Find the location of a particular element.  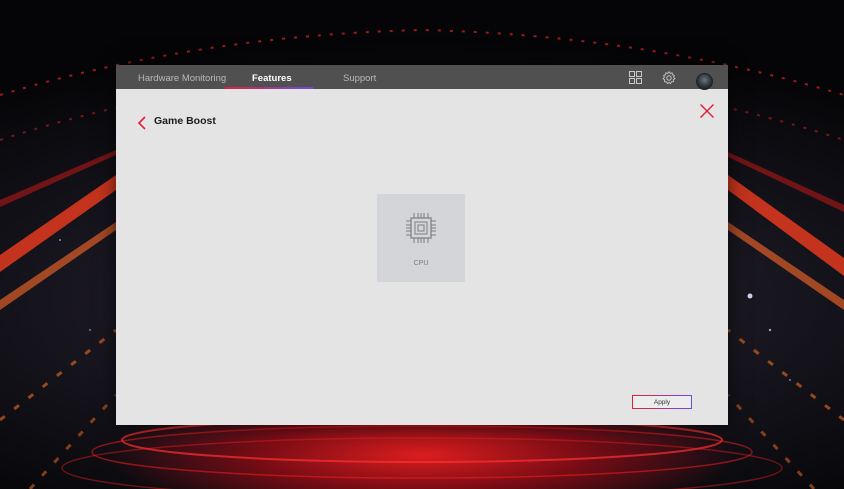

apply-button: Apply is located at coordinates (662, 402).